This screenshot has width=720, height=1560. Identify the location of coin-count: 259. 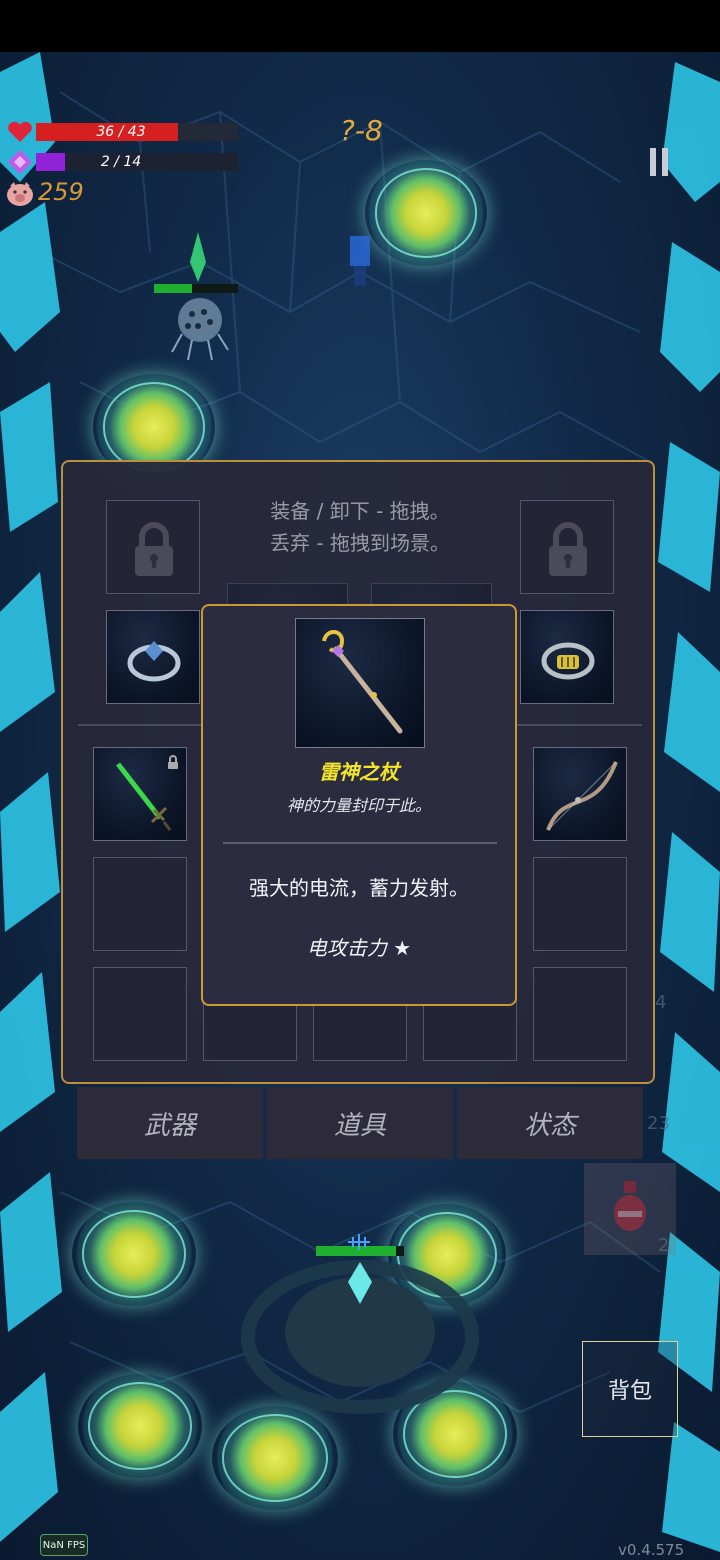
(61, 192).